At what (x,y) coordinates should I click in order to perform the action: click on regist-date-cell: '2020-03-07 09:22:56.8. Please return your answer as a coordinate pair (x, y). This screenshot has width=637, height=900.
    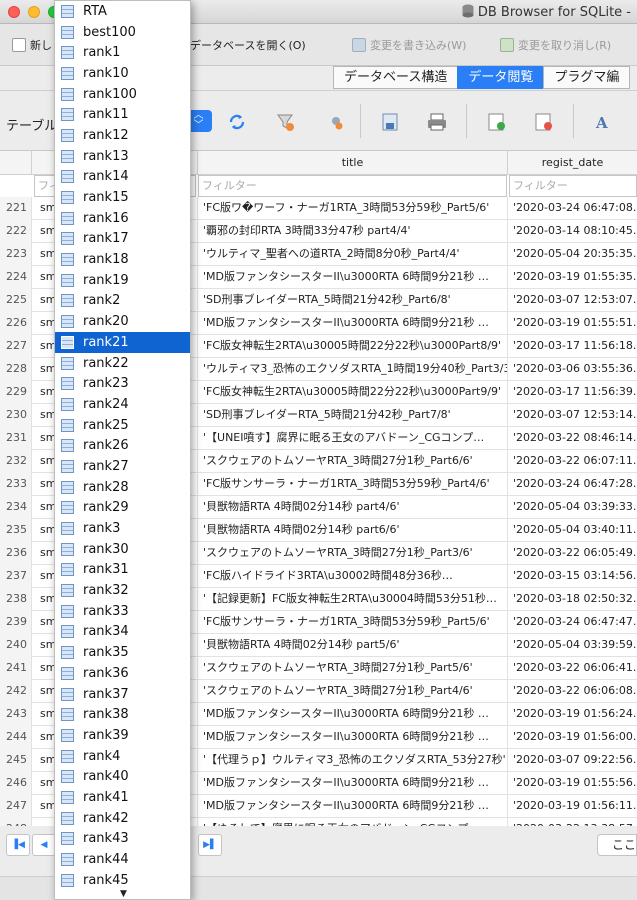
    Looking at the image, I should click on (572, 760).